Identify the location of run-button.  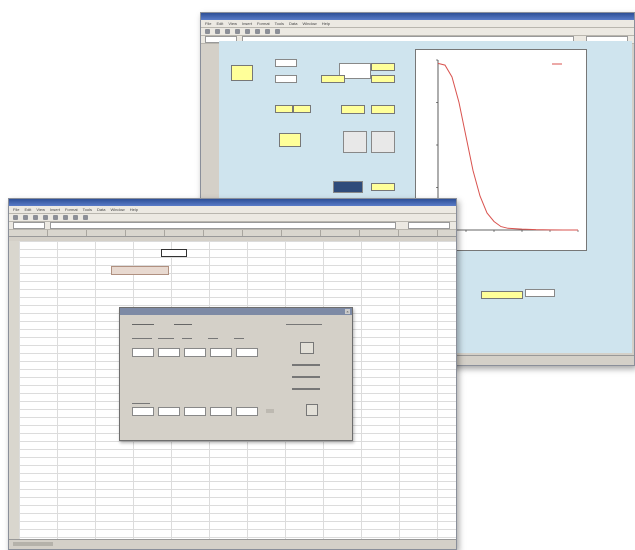
(307, 348).